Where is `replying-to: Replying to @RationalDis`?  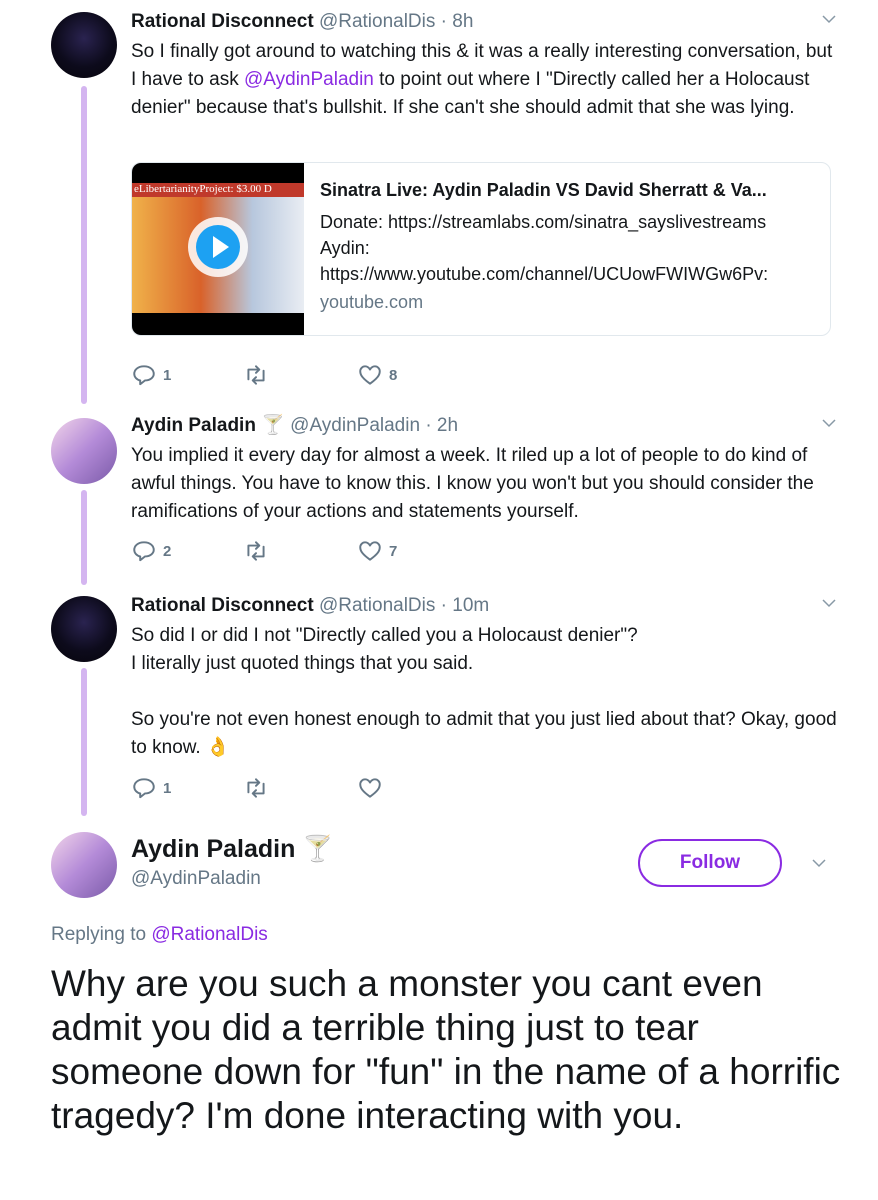
replying-to: Replying to @RationalDis is located at coordinates (159, 934).